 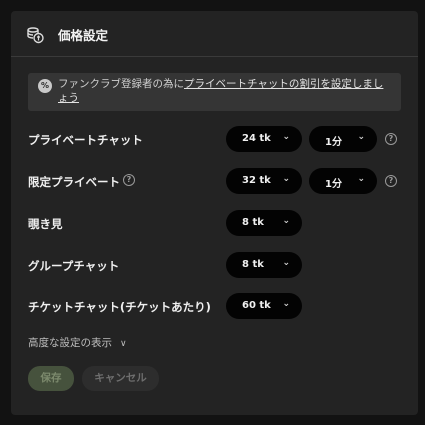 What do you see at coordinates (45, 224) in the screenshot?
I see `row-label: 覗き見` at bounding box center [45, 224].